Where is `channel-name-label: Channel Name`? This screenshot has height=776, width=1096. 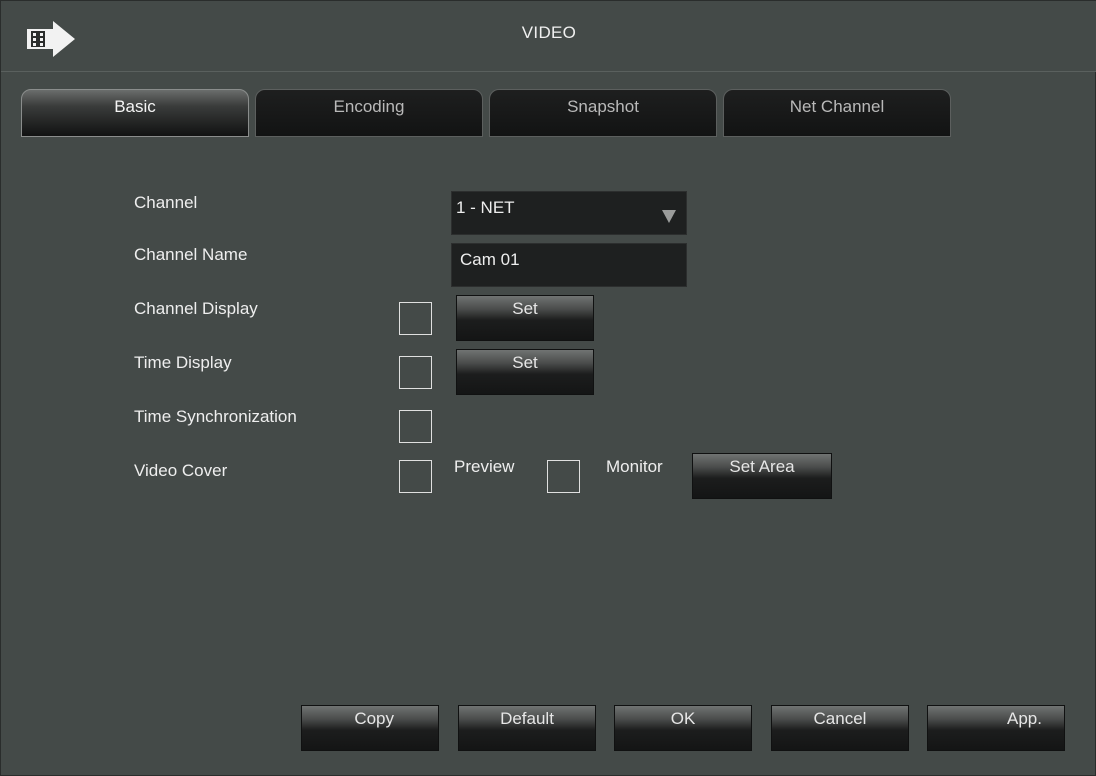
channel-name-label: Channel Name is located at coordinates (191, 254).